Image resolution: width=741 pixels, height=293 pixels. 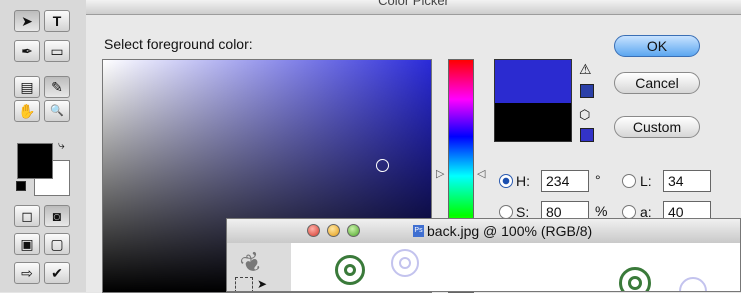 I want to click on hue-radio, so click(x=506, y=181).